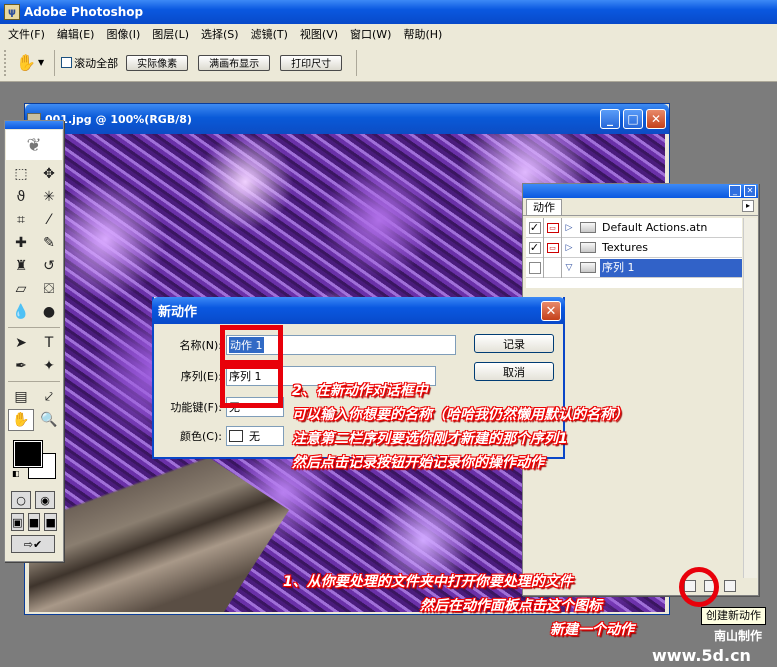  What do you see at coordinates (730, 586) in the screenshot?
I see `trash-icon` at bounding box center [730, 586].